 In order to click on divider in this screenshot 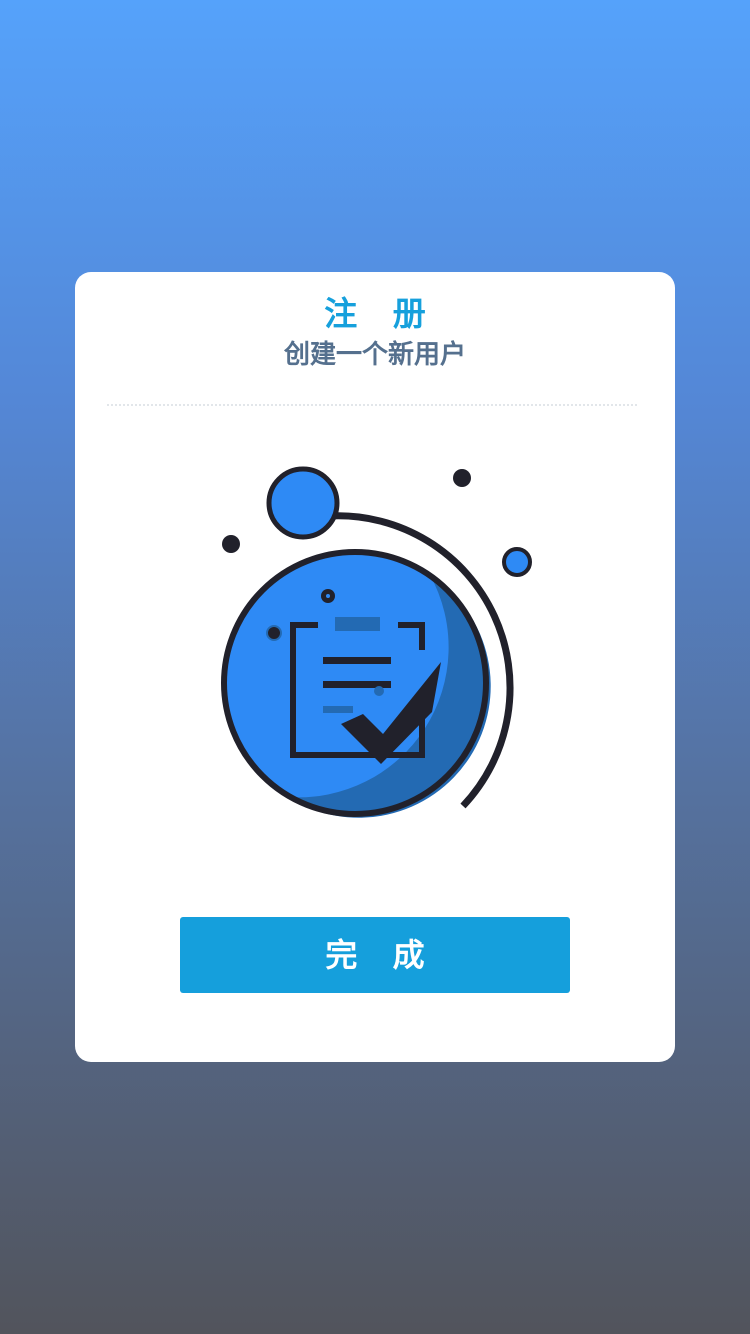, I will do `click(372, 405)`.